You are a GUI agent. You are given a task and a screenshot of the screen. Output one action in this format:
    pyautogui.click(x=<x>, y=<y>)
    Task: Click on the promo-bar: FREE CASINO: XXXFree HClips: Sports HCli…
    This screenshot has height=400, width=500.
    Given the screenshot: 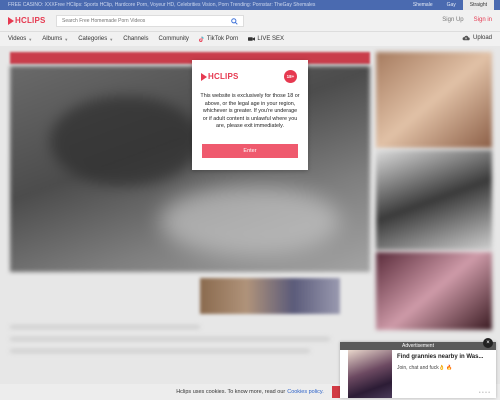 What is the action you would take?
    pyautogui.click(x=250, y=5)
    